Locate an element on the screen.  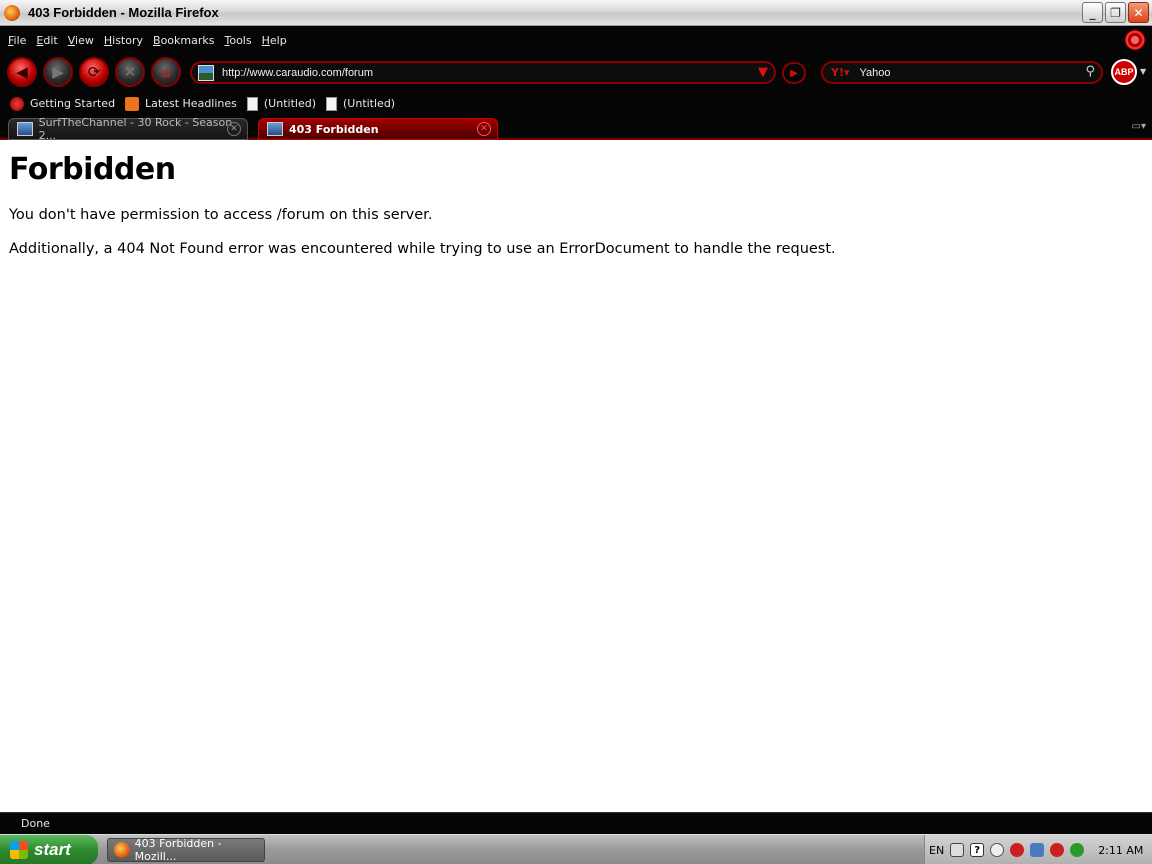
network-icon is located at coordinates (1037, 850).